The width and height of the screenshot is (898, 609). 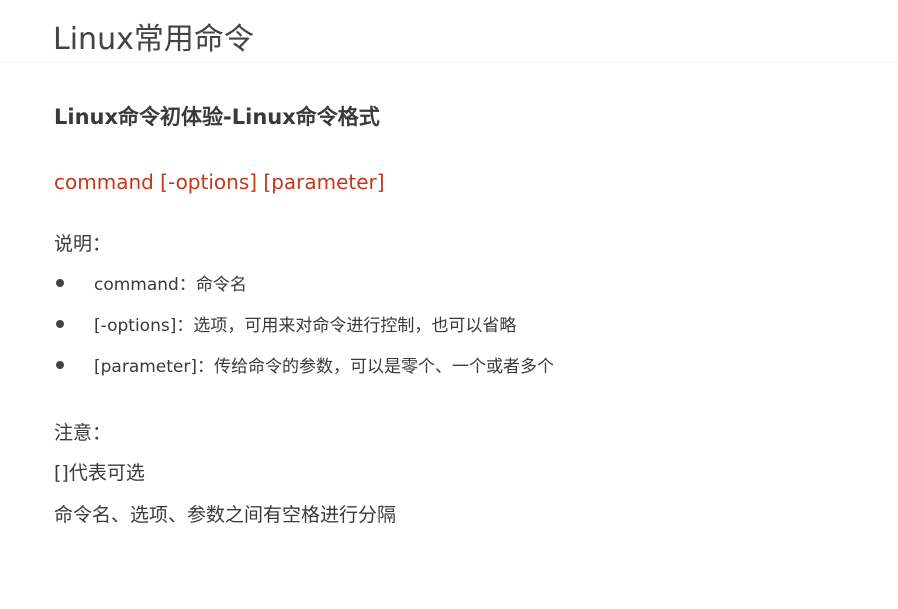 What do you see at coordinates (225, 515) in the screenshot?
I see `note-line-separator: 命令名、选项、参数之间有空格进行分隔` at bounding box center [225, 515].